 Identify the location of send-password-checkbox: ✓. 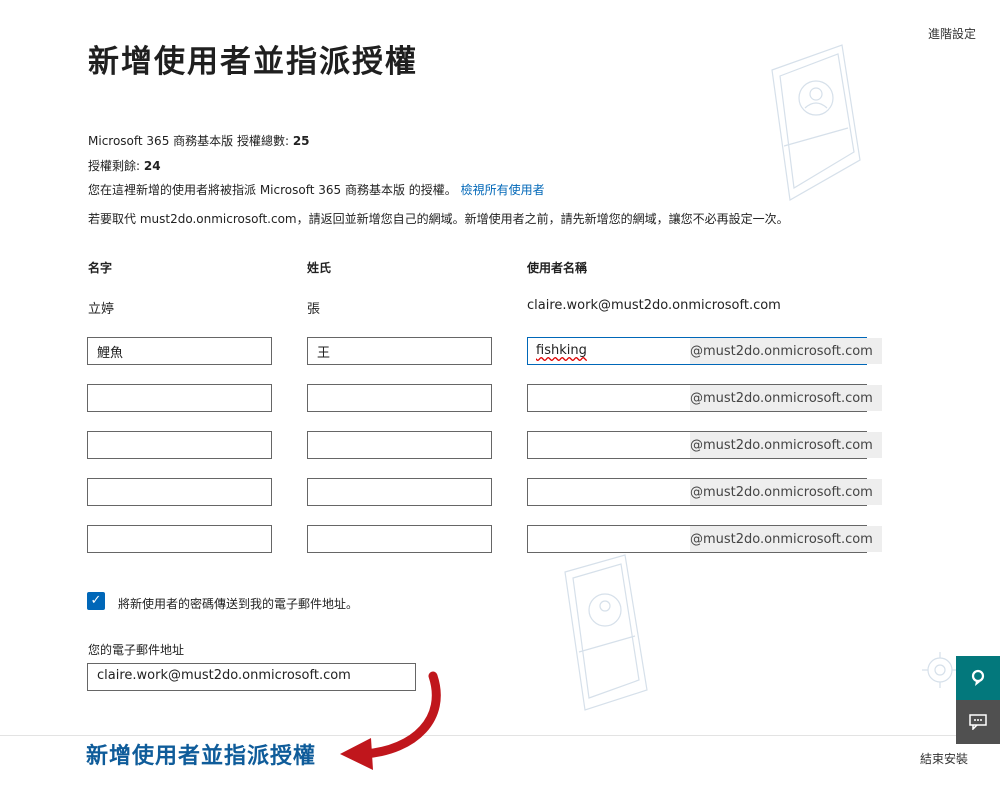
(96, 601).